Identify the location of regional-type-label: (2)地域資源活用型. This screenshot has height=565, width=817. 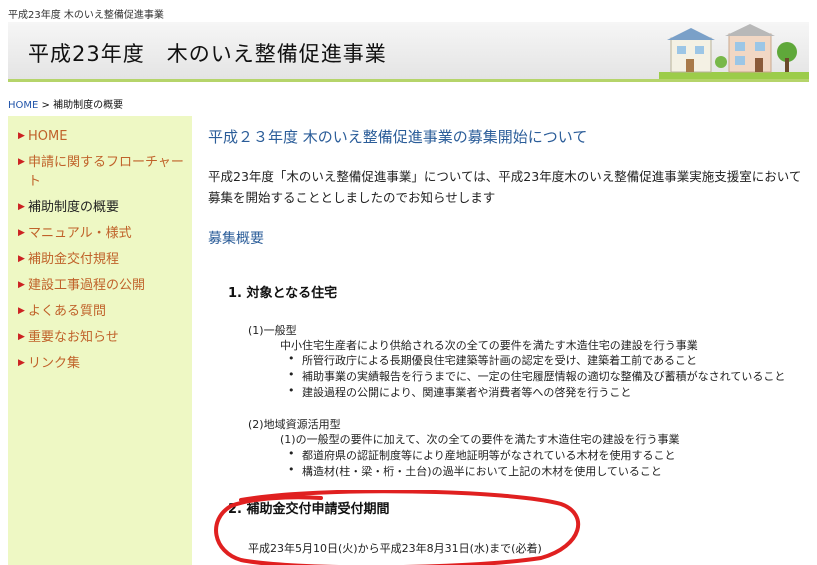
(294, 424).